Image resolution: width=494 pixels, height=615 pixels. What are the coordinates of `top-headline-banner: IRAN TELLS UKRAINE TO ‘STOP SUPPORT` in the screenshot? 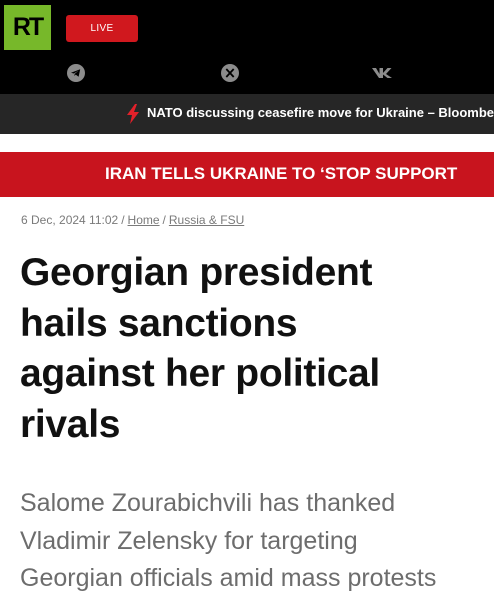 It's located at (247, 174).